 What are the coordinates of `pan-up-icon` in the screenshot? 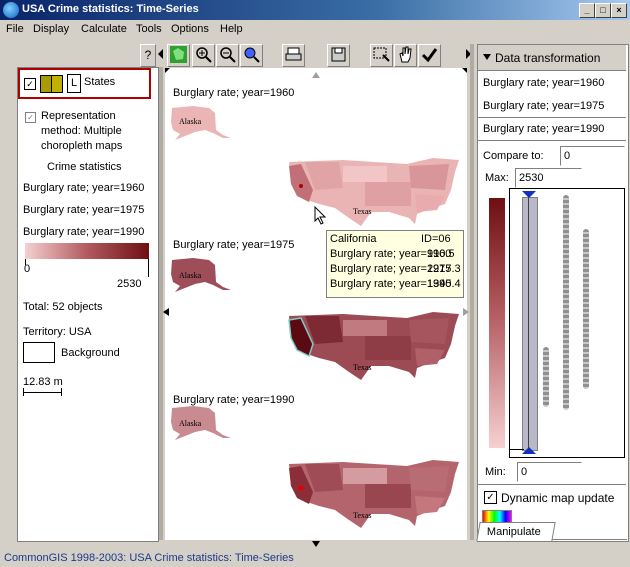 It's located at (316, 75).